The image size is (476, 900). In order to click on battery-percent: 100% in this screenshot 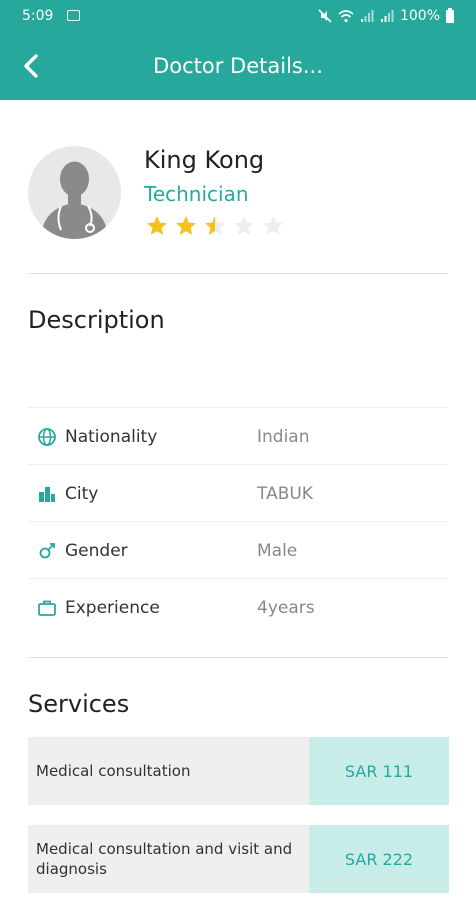, I will do `click(419, 16)`.